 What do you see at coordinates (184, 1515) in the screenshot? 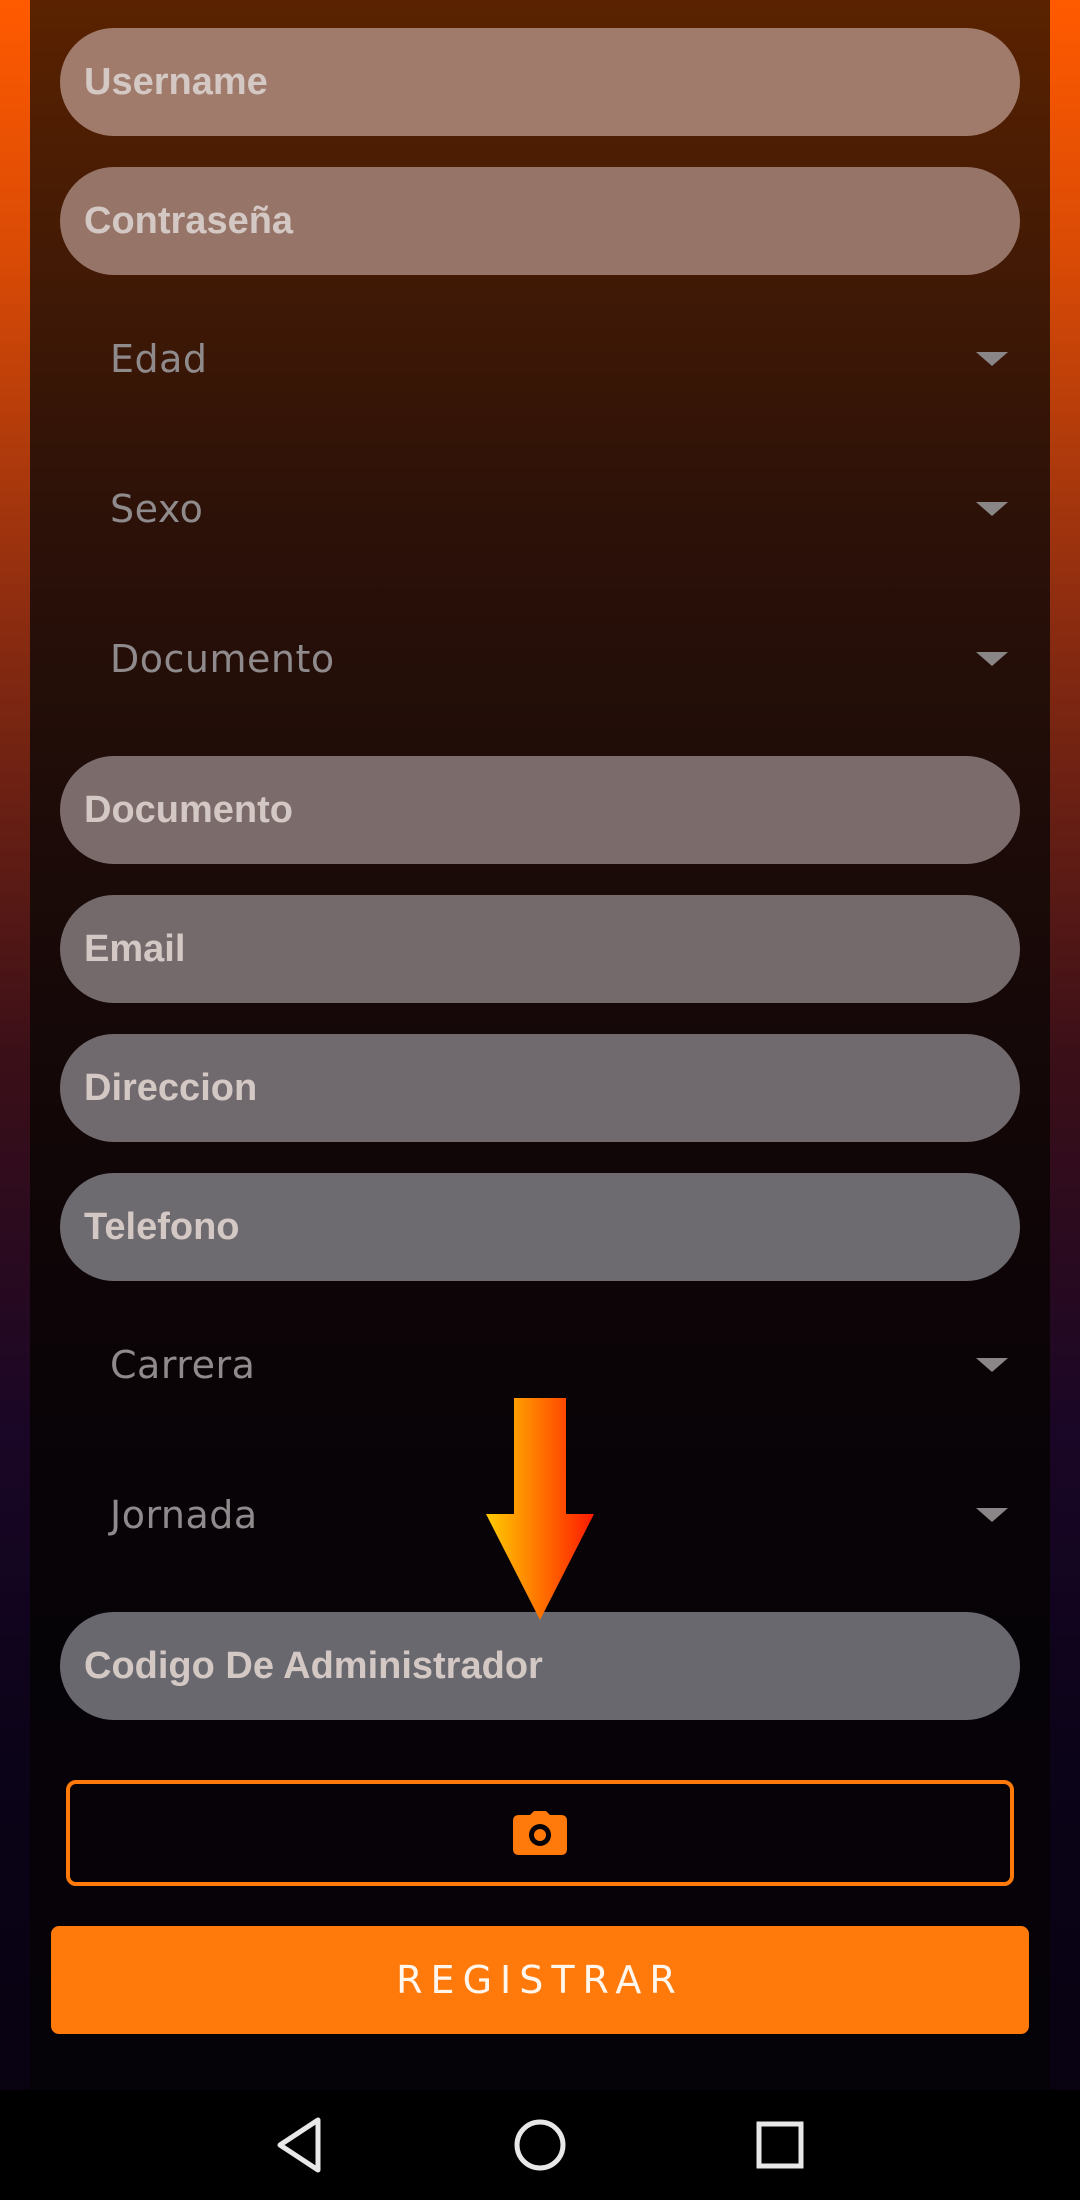
I see `schedule-dropdown-label: Jornada` at bounding box center [184, 1515].